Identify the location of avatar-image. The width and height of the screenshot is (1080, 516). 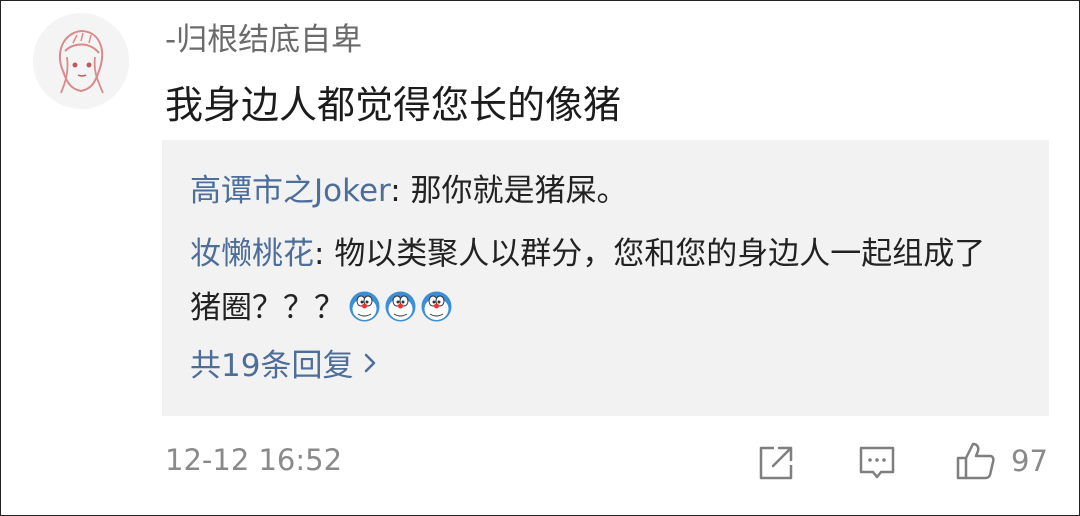
(81, 61).